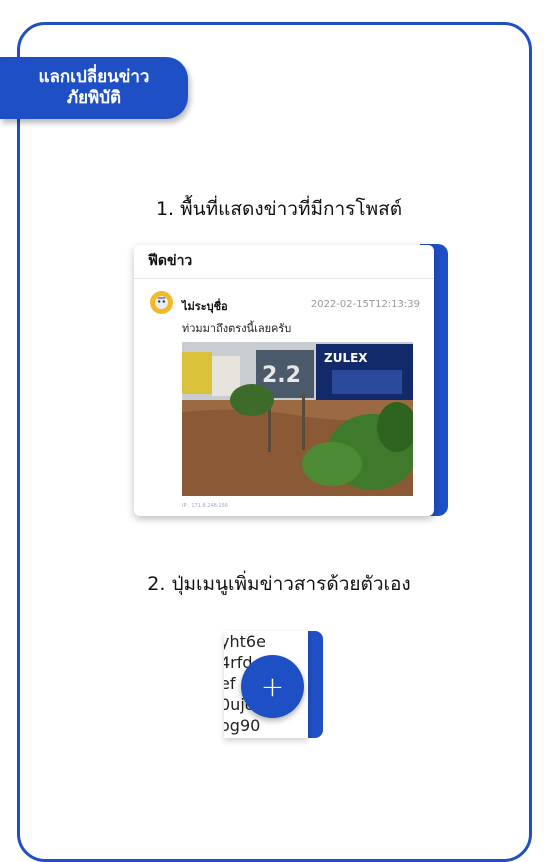  What do you see at coordinates (279, 209) in the screenshot?
I see `section1-title: 1. พื้นที่แสดงข่าวที่มีการโพสต์` at bounding box center [279, 209].